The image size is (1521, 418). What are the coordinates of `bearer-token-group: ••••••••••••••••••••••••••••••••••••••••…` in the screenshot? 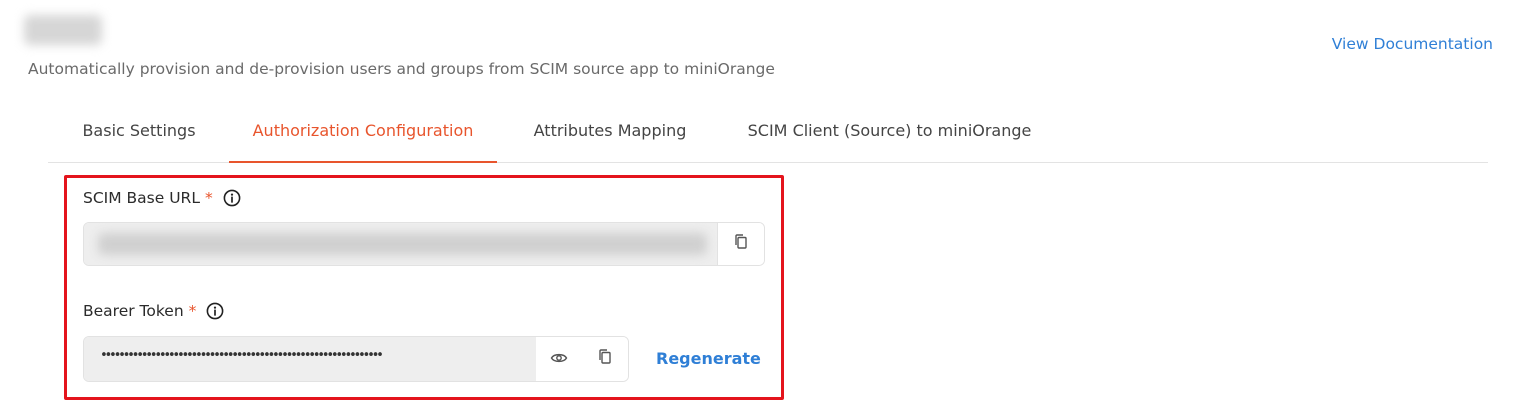 It's located at (356, 359).